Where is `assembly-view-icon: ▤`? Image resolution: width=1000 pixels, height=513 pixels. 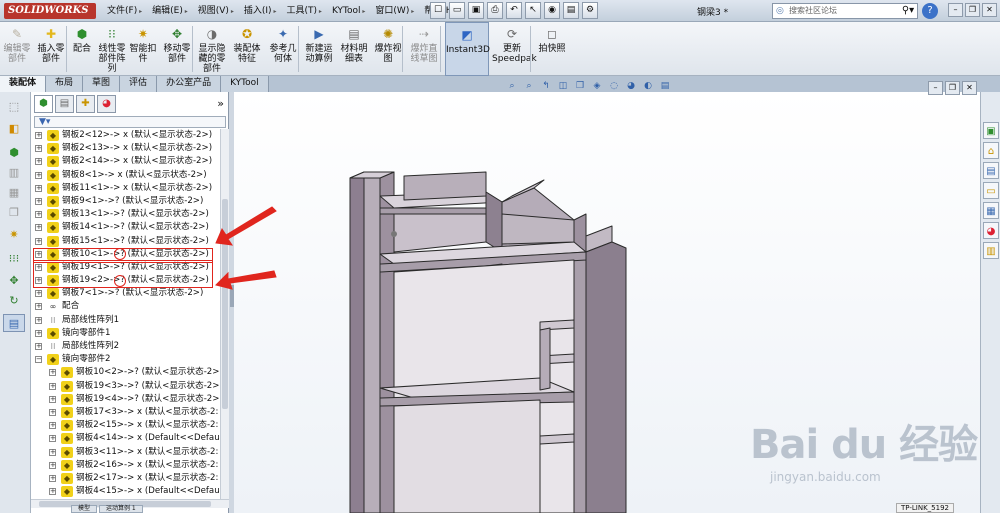
assembly-view-icon: ▤ is located at coordinates (14, 323).